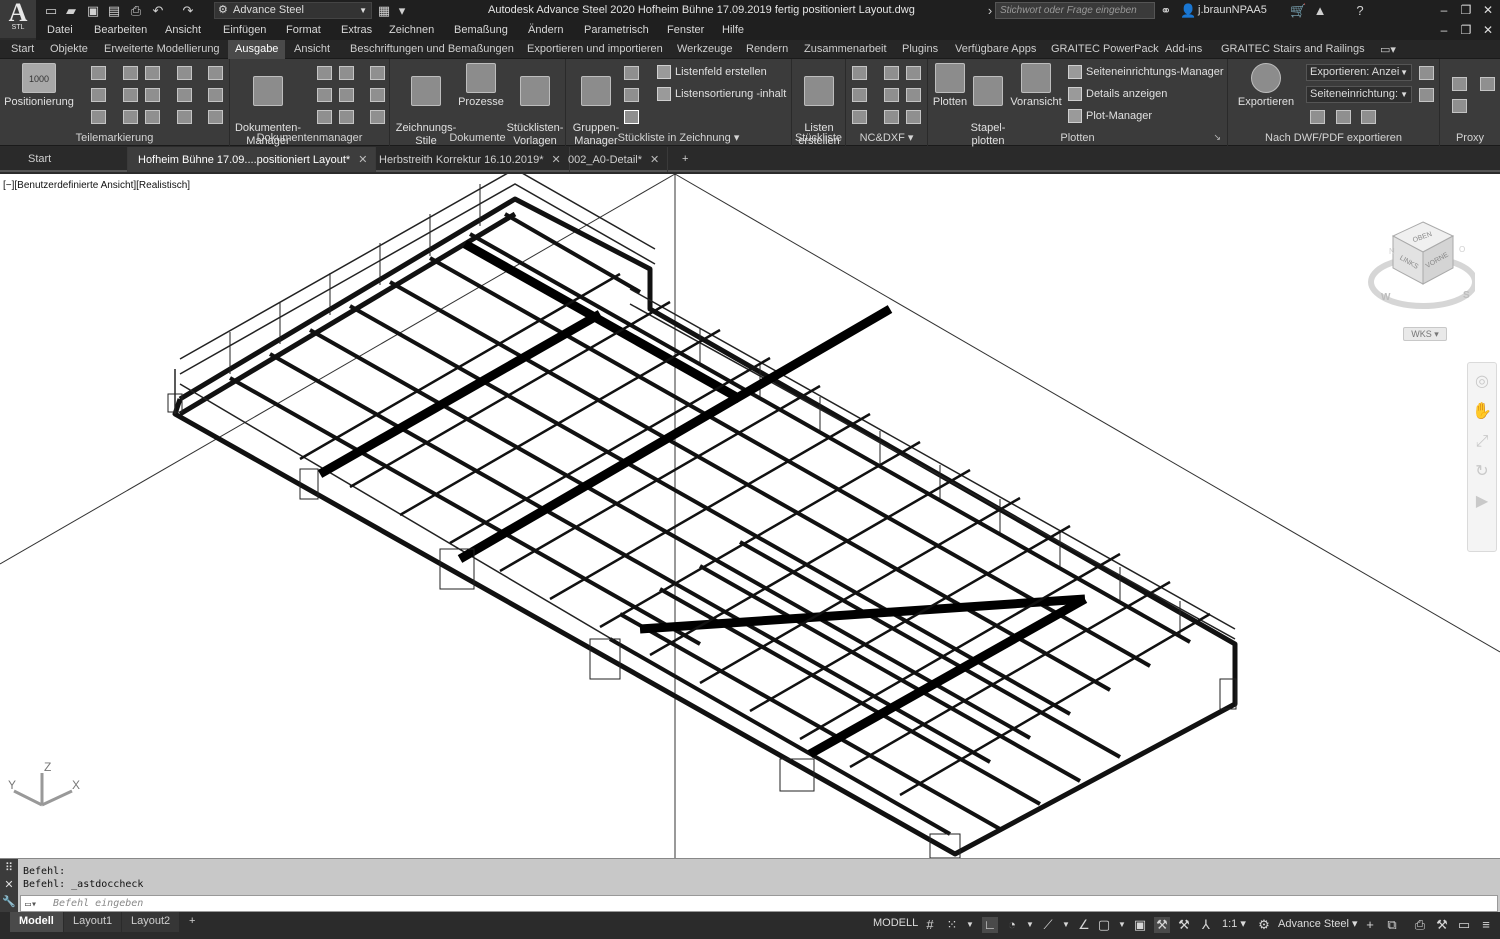  Describe the element at coordinates (759, 903) in the screenshot. I see `command-input: ▭▾ Befehl eingeben` at that location.